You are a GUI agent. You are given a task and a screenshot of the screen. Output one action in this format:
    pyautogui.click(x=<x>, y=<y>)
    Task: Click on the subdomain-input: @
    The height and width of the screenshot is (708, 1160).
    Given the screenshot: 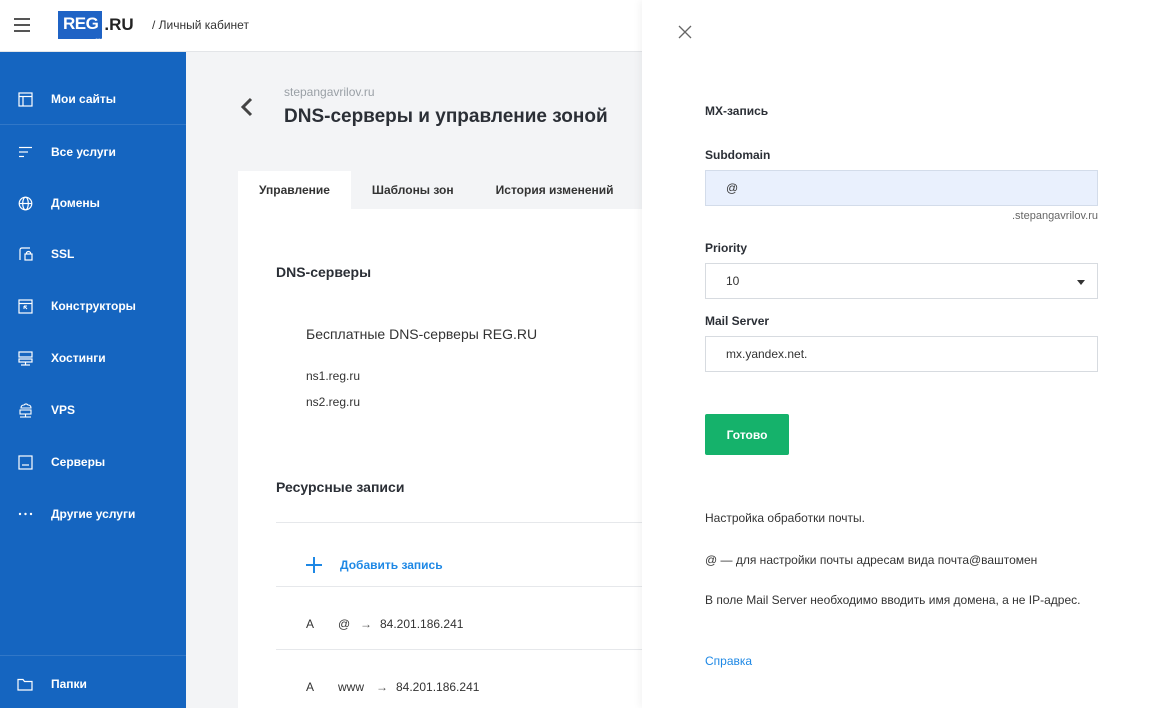 What is the action you would take?
    pyautogui.click(x=901, y=188)
    